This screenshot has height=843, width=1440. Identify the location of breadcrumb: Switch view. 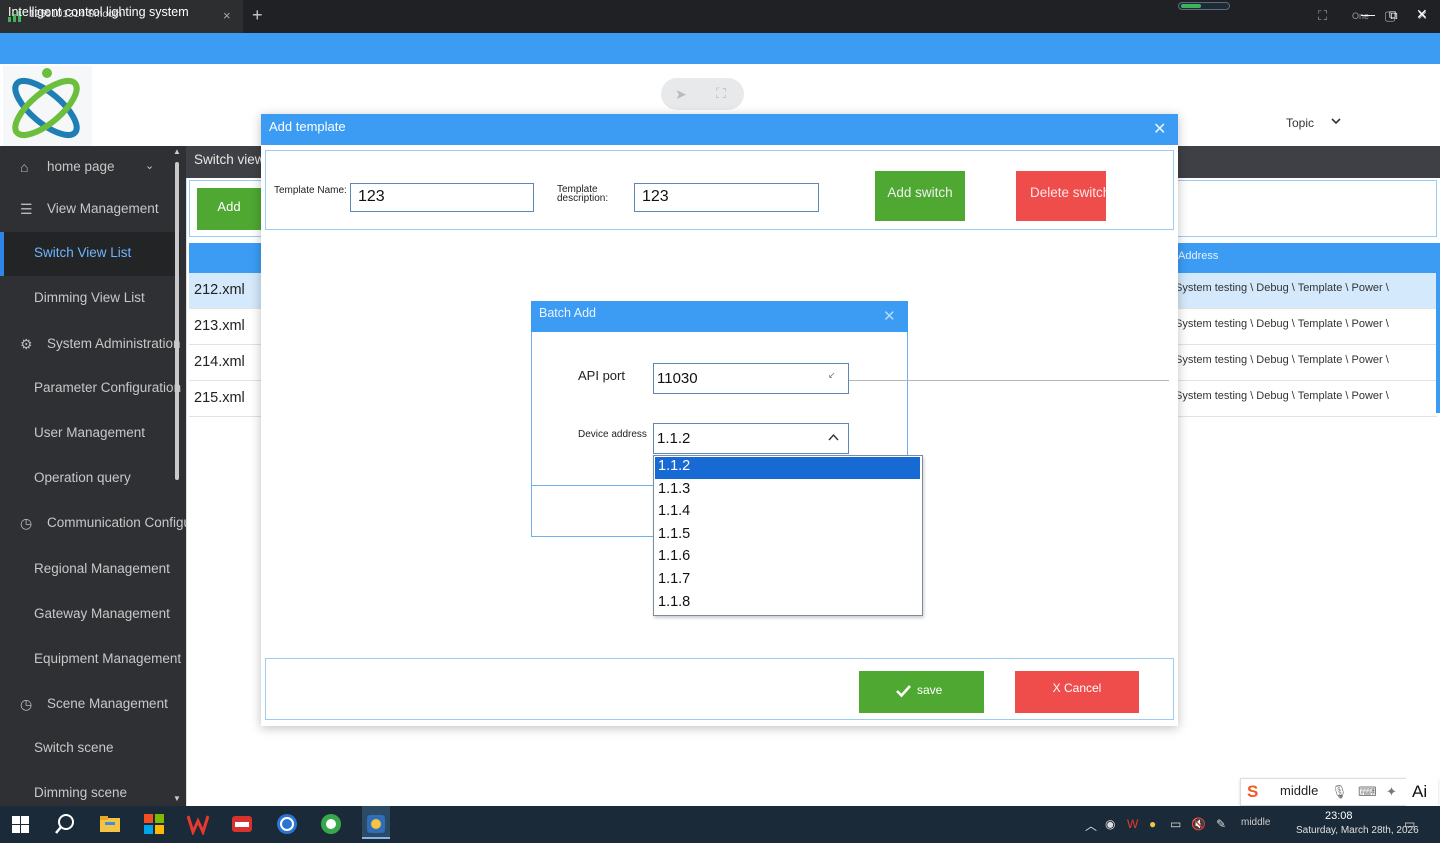
(229, 159).